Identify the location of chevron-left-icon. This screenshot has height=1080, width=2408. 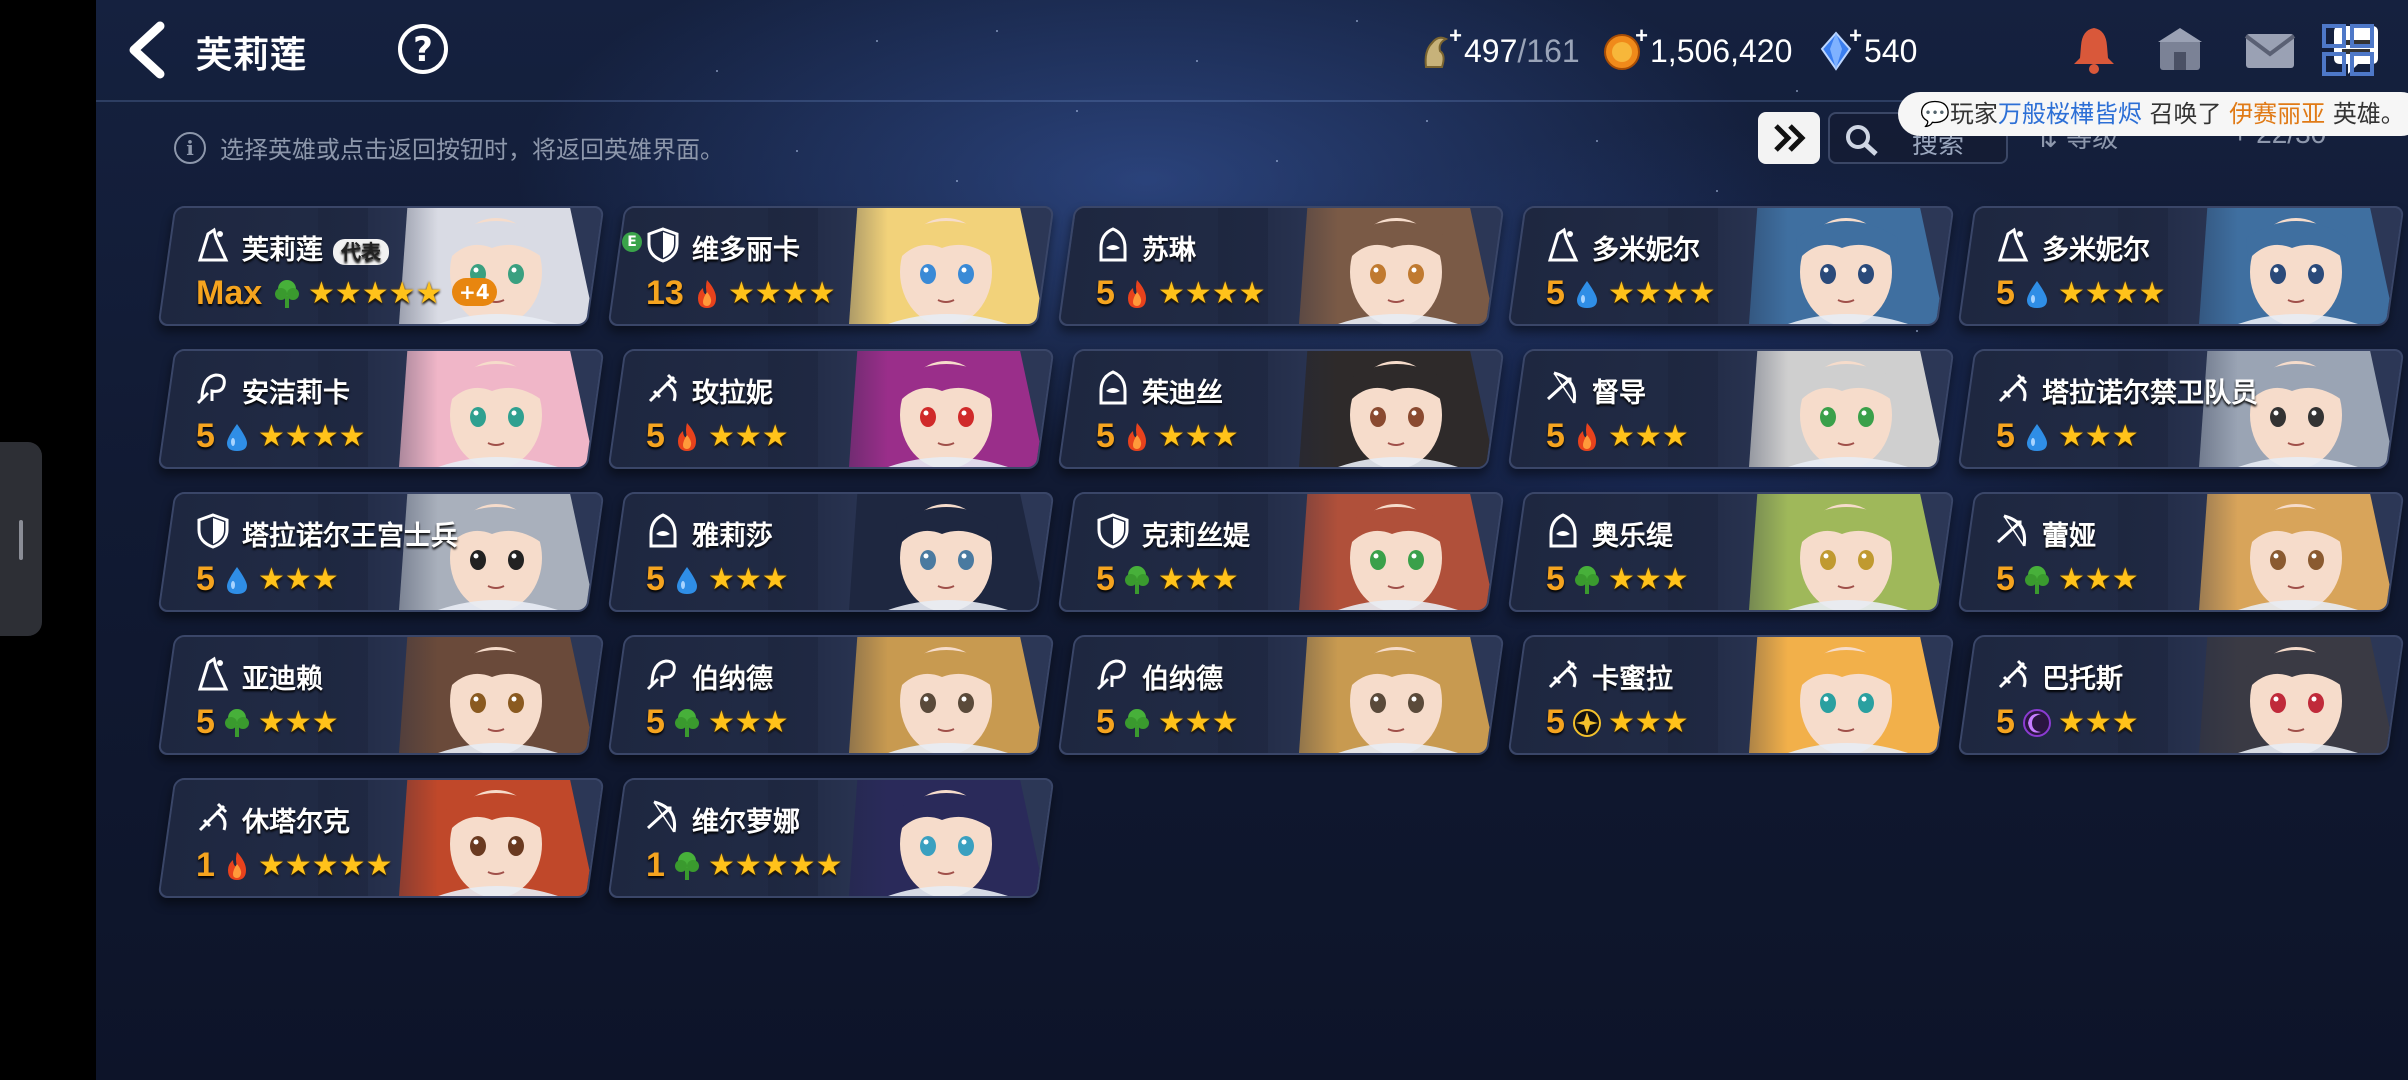
(147, 50).